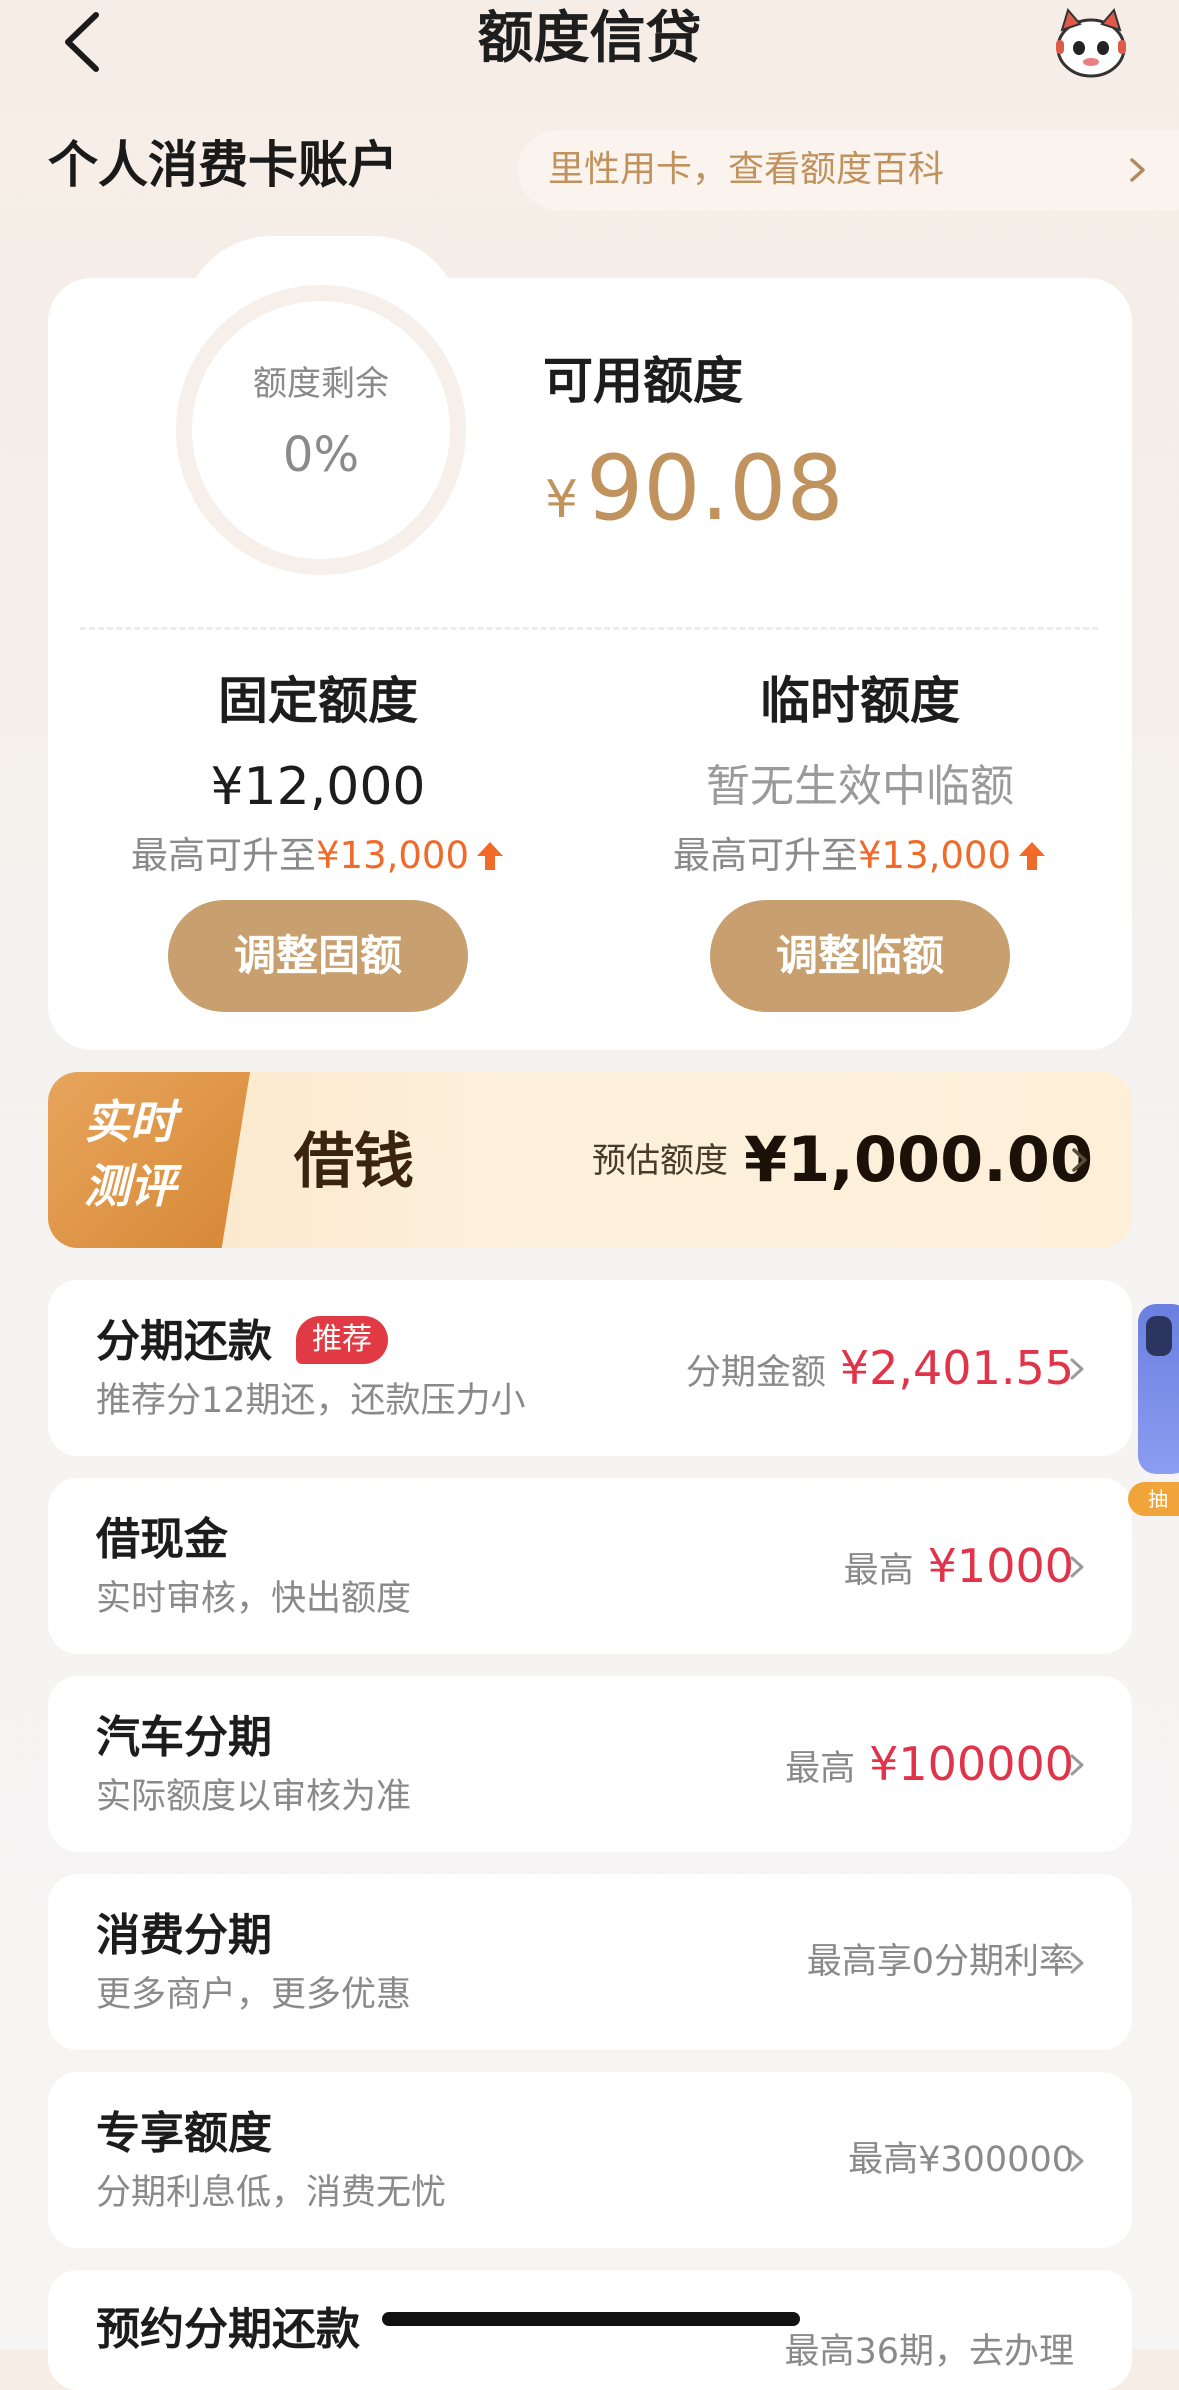 This screenshot has width=1179, height=2390. I want to click on adjust-fixed-button: 调整固额, so click(318, 956).